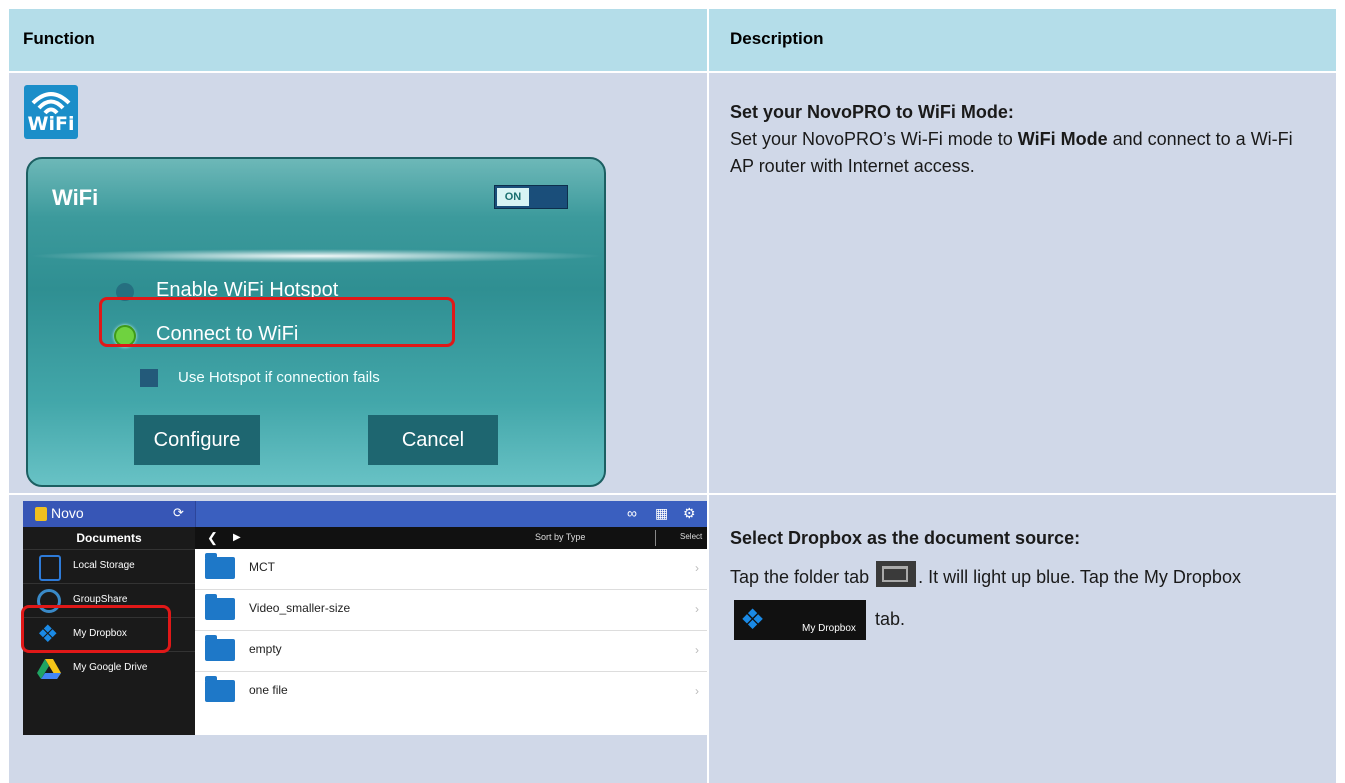  I want to click on dialog-title: WiFi, so click(75, 197).